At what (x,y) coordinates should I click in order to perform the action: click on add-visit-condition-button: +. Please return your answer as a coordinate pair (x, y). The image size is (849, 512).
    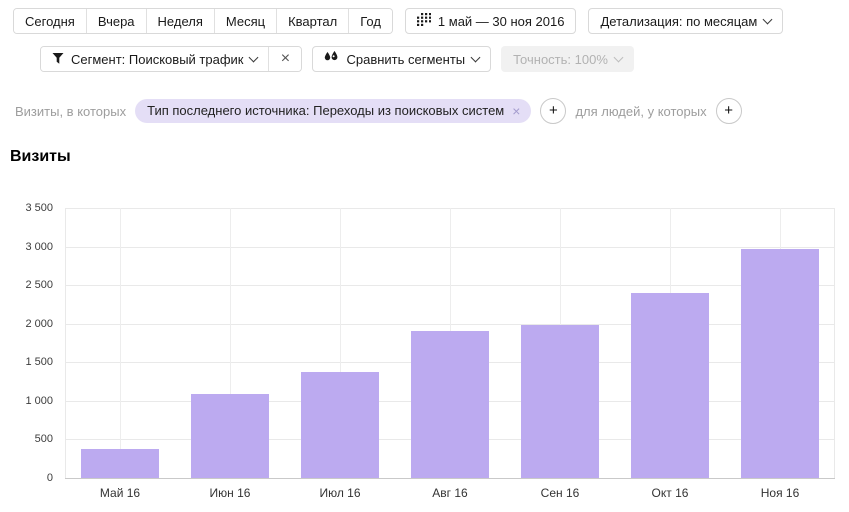
    Looking at the image, I should click on (553, 111).